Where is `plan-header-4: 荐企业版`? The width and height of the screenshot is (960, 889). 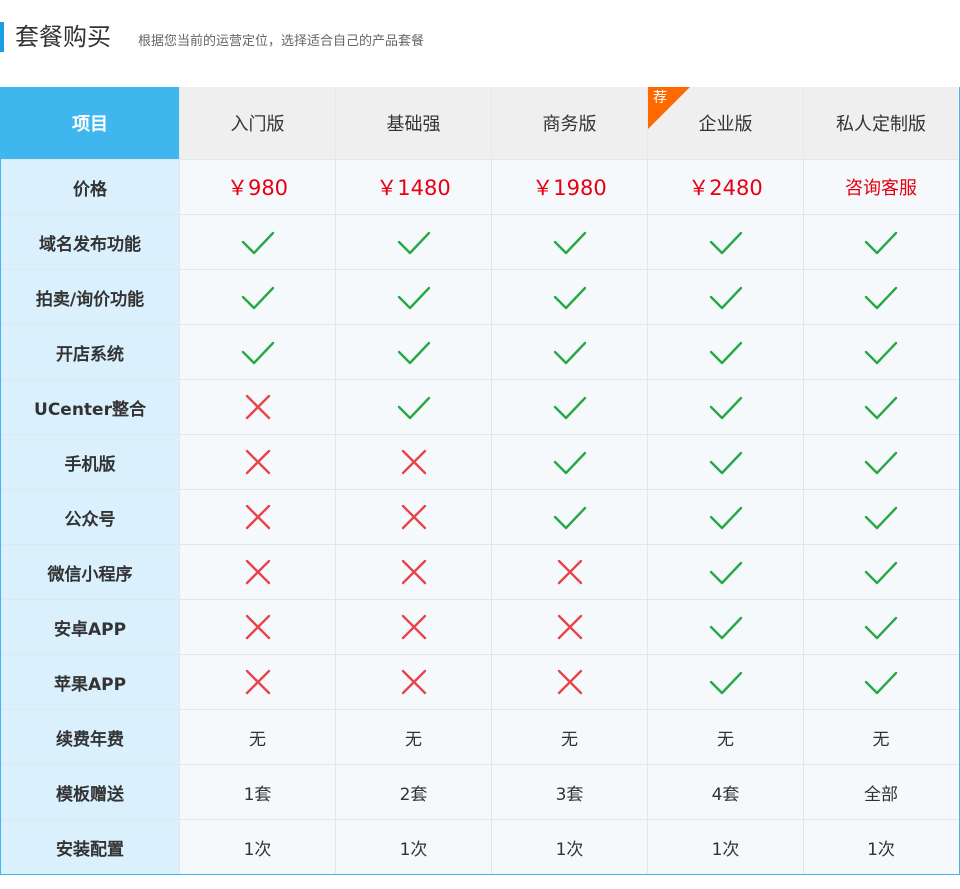
plan-header-4: 荐企业版 is located at coordinates (725, 123).